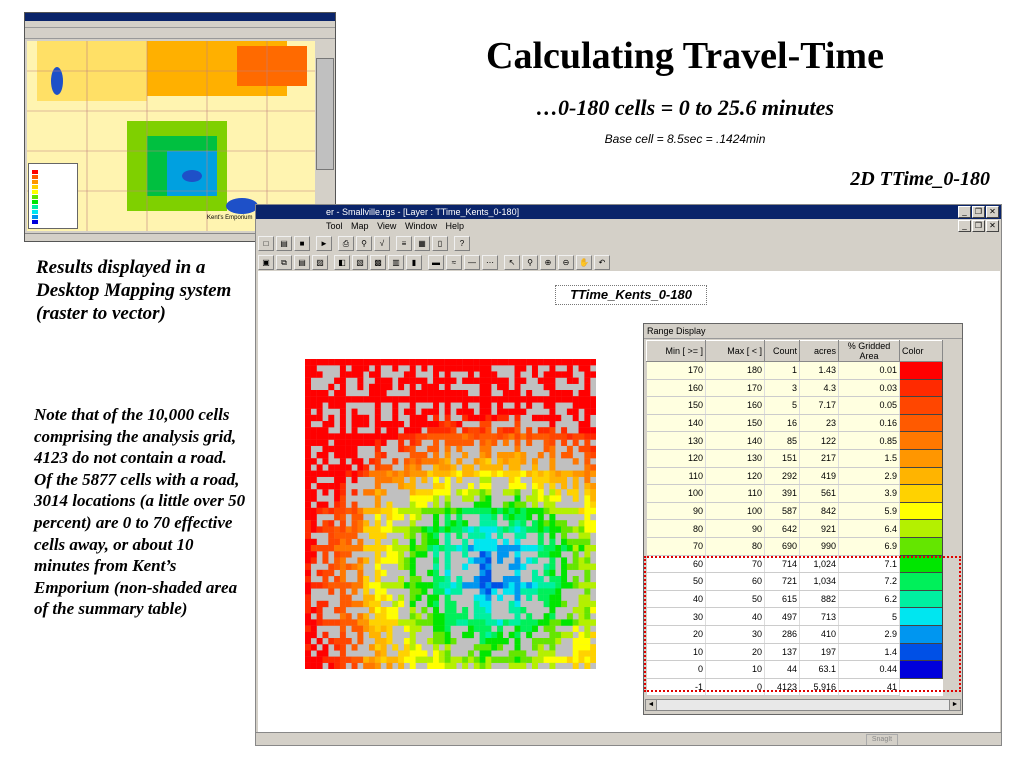  What do you see at coordinates (454, 226) in the screenshot?
I see `menu-help: Help` at bounding box center [454, 226].